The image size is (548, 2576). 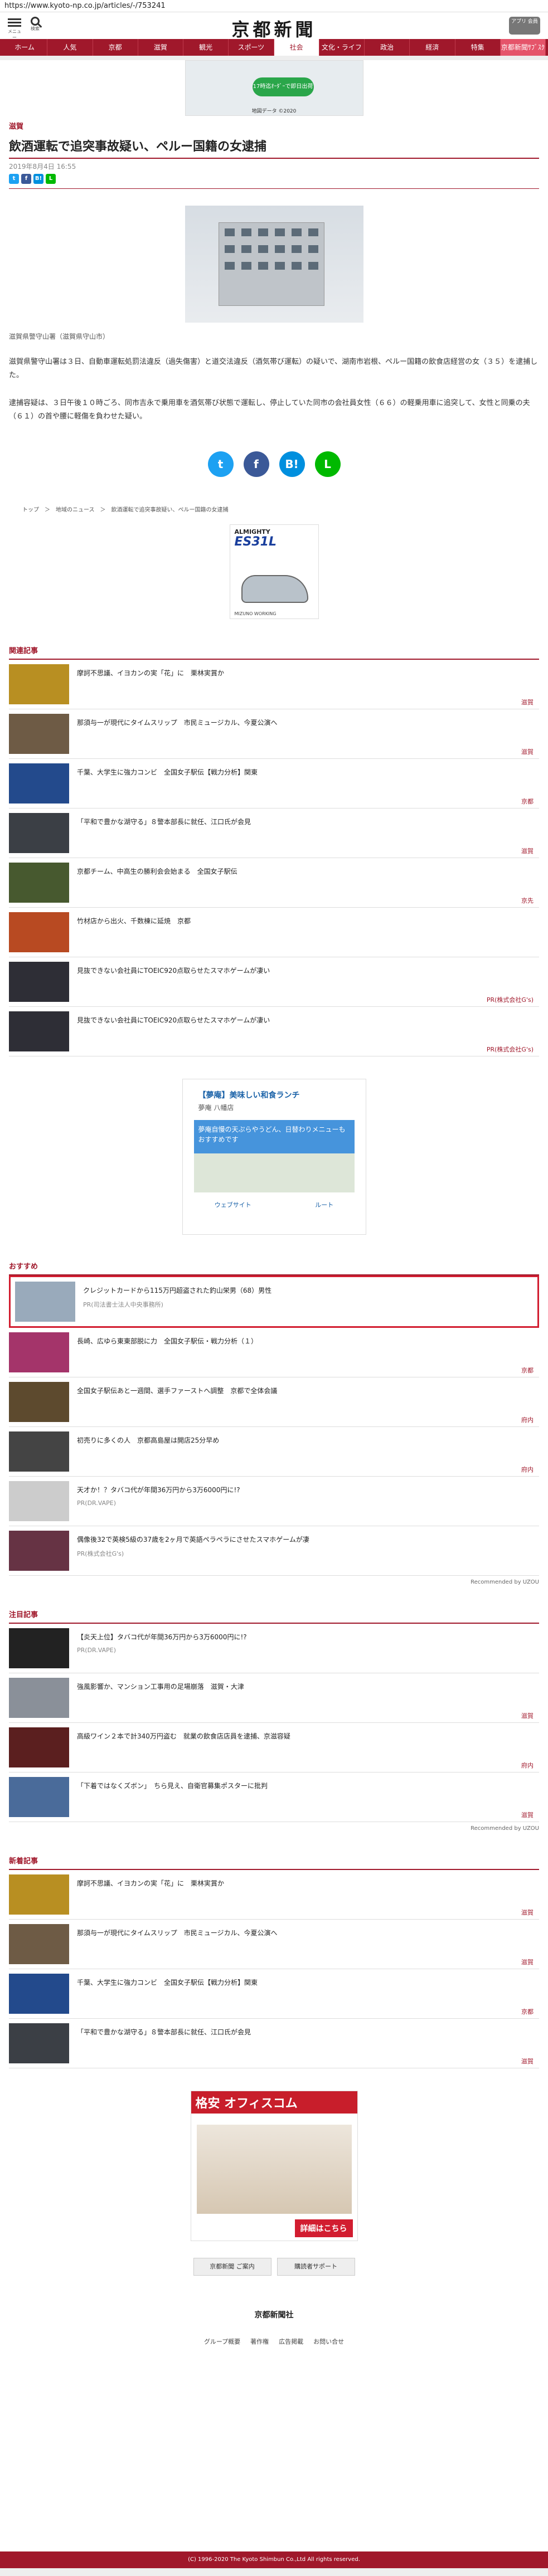 I want to click on list-item: 「下着ではなくズボン」 ちら見え、自衛官募集ポスターに批判 滋賀, so click(x=274, y=1797).